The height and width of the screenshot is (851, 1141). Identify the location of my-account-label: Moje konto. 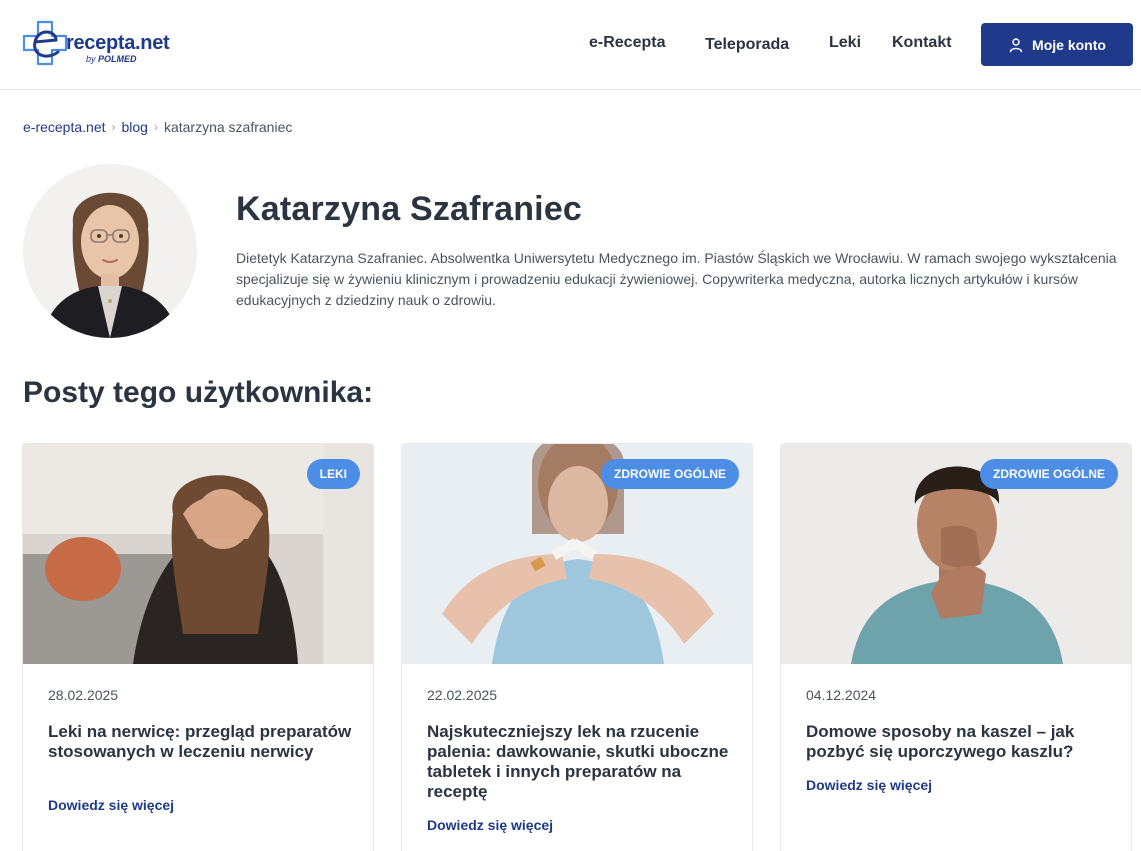
(1069, 44).